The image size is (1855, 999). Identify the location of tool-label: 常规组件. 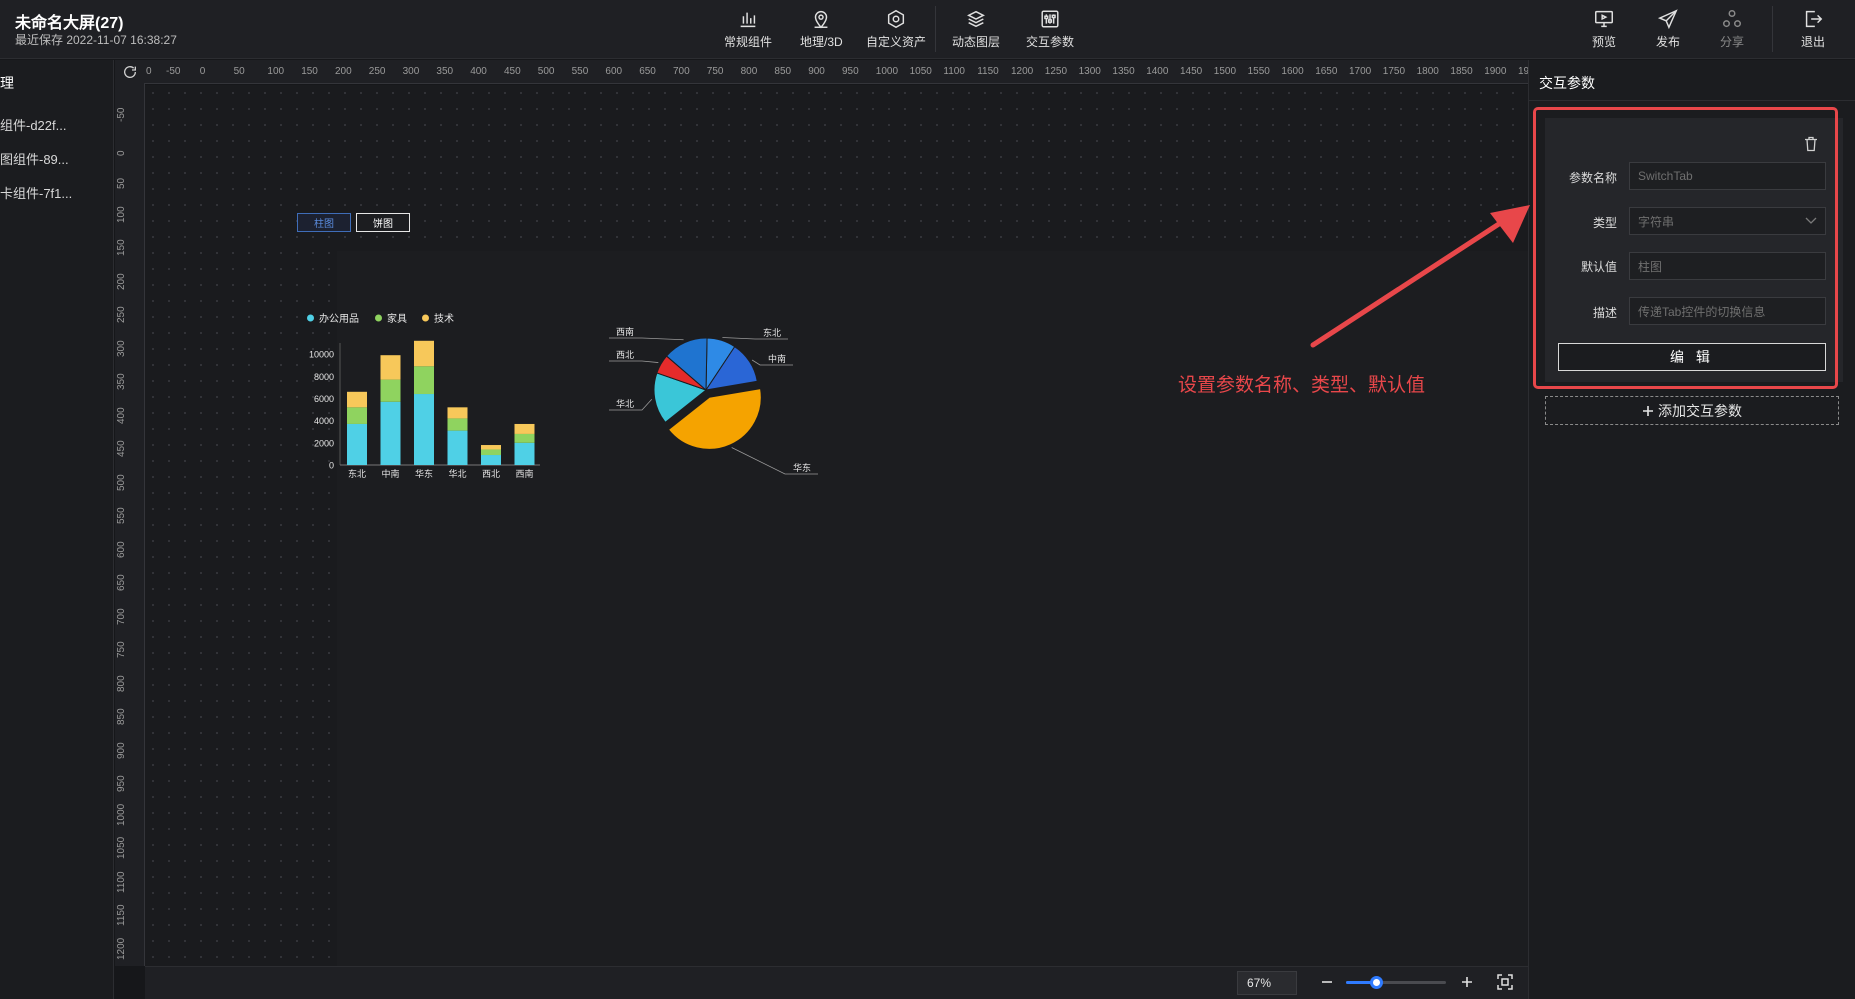
(748, 42).